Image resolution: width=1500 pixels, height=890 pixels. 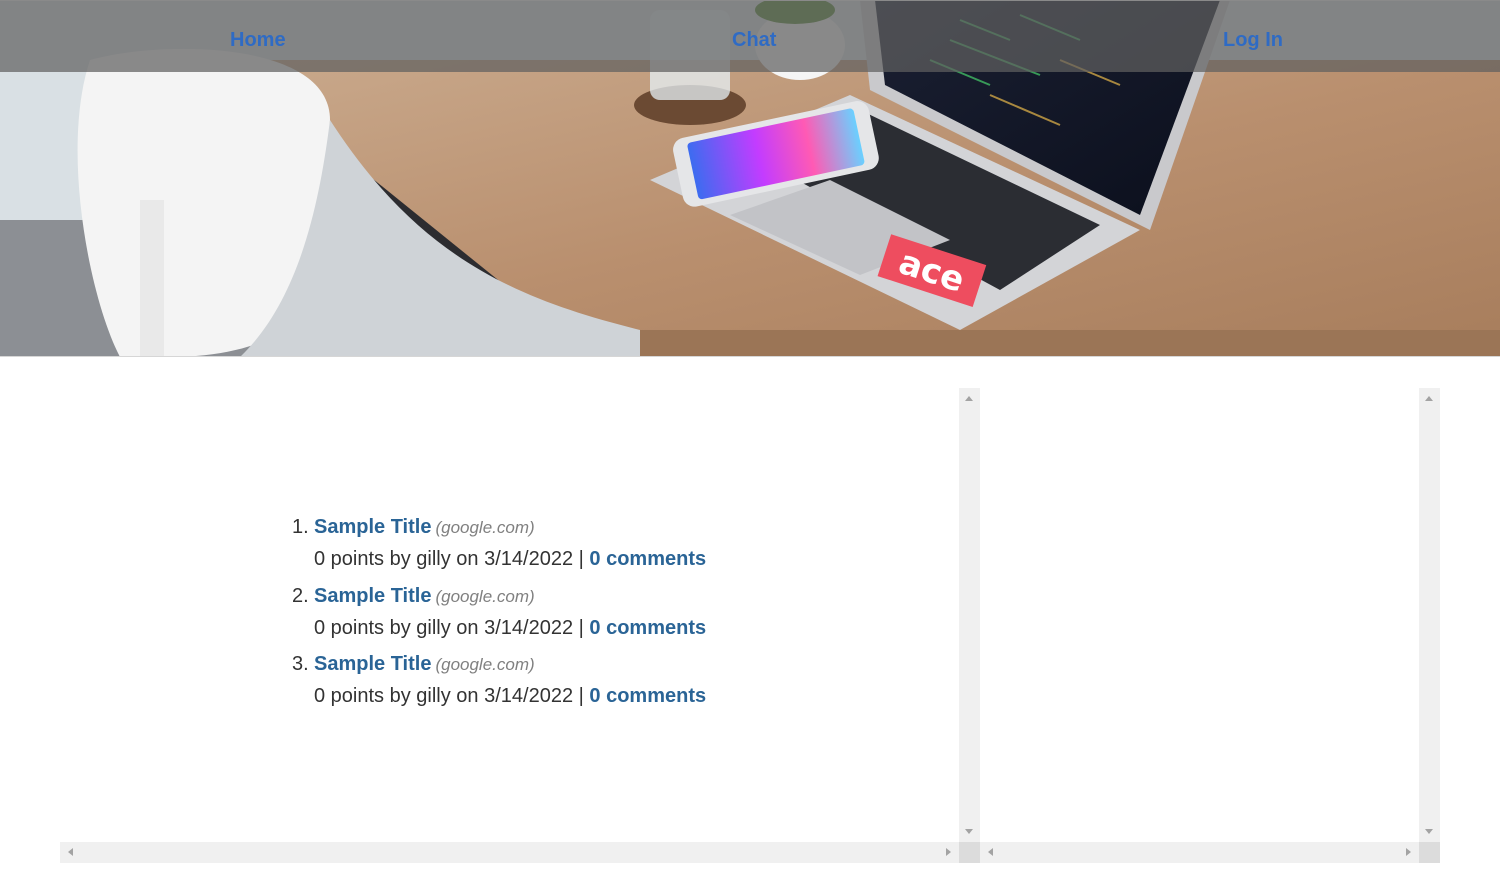 What do you see at coordinates (300, 595) in the screenshot?
I see `story-number: 2.` at bounding box center [300, 595].